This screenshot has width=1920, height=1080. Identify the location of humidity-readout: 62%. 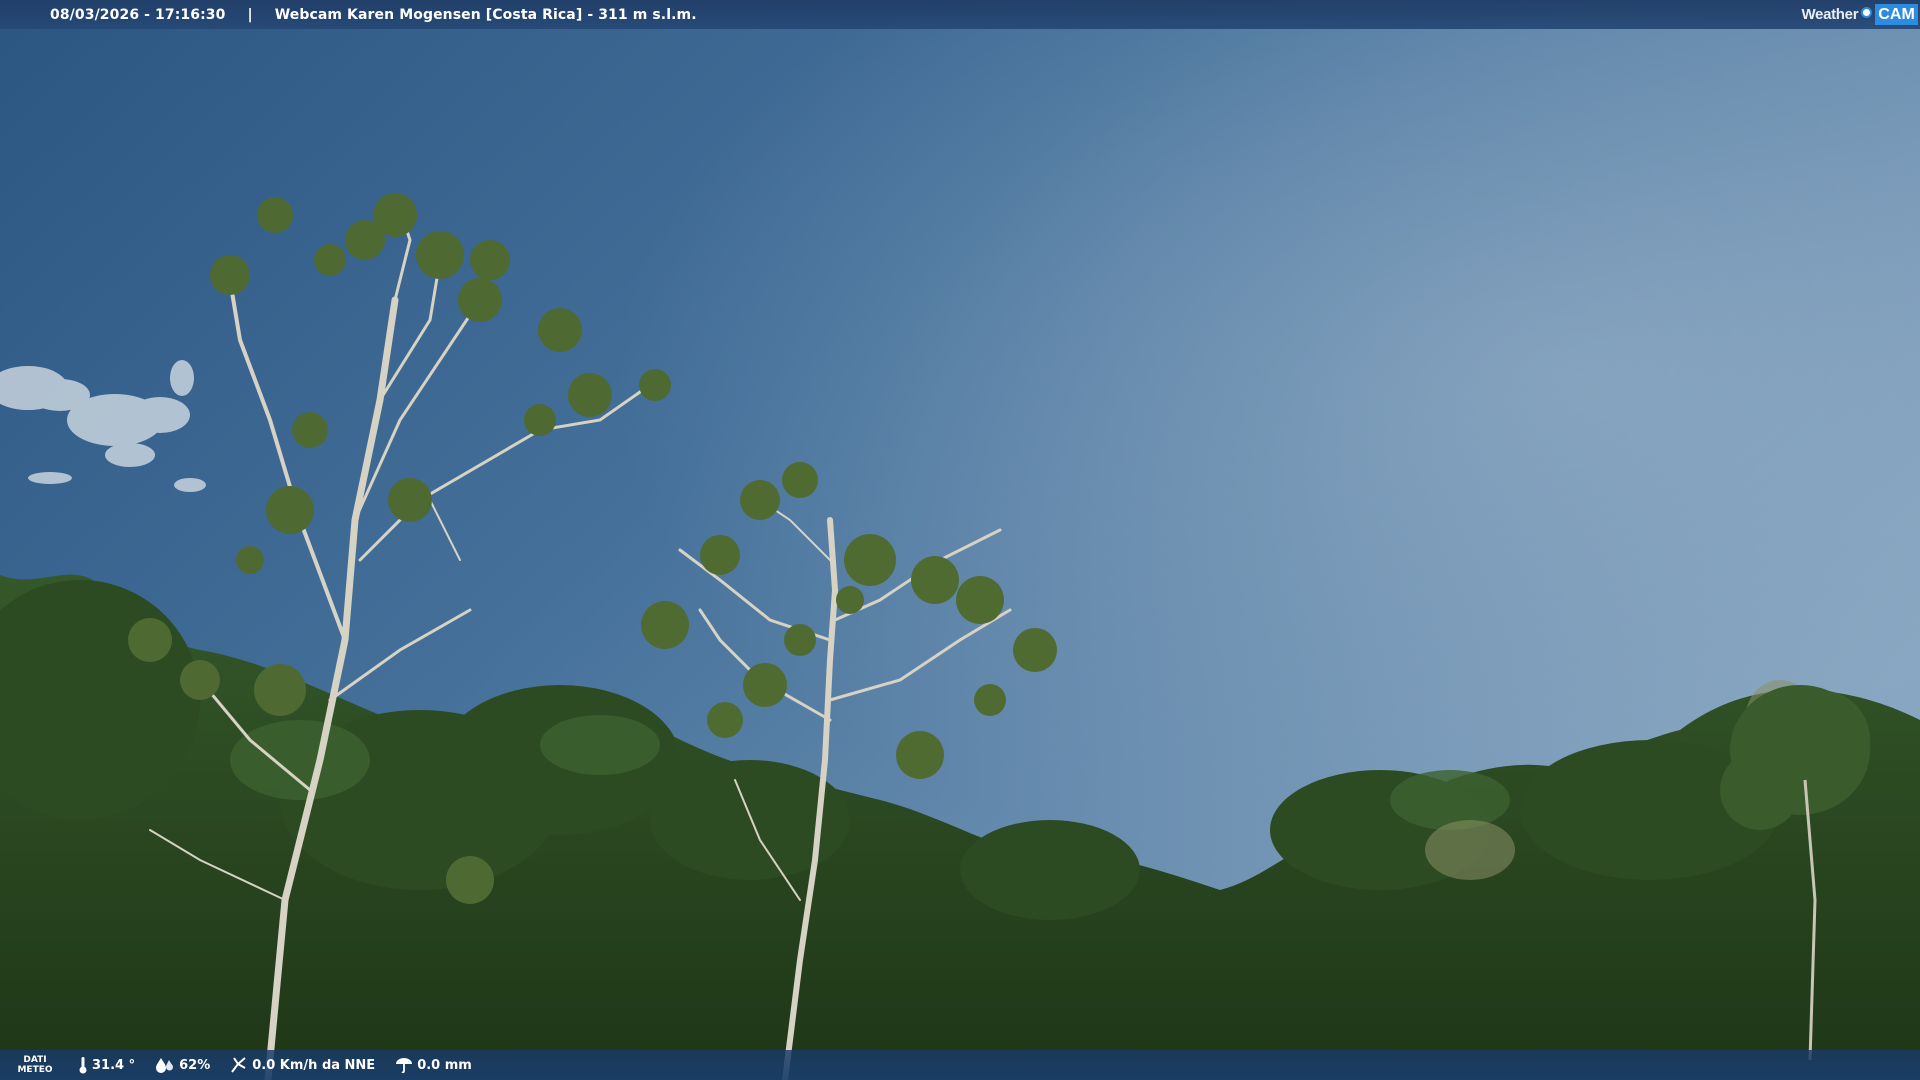
(182, 1065).